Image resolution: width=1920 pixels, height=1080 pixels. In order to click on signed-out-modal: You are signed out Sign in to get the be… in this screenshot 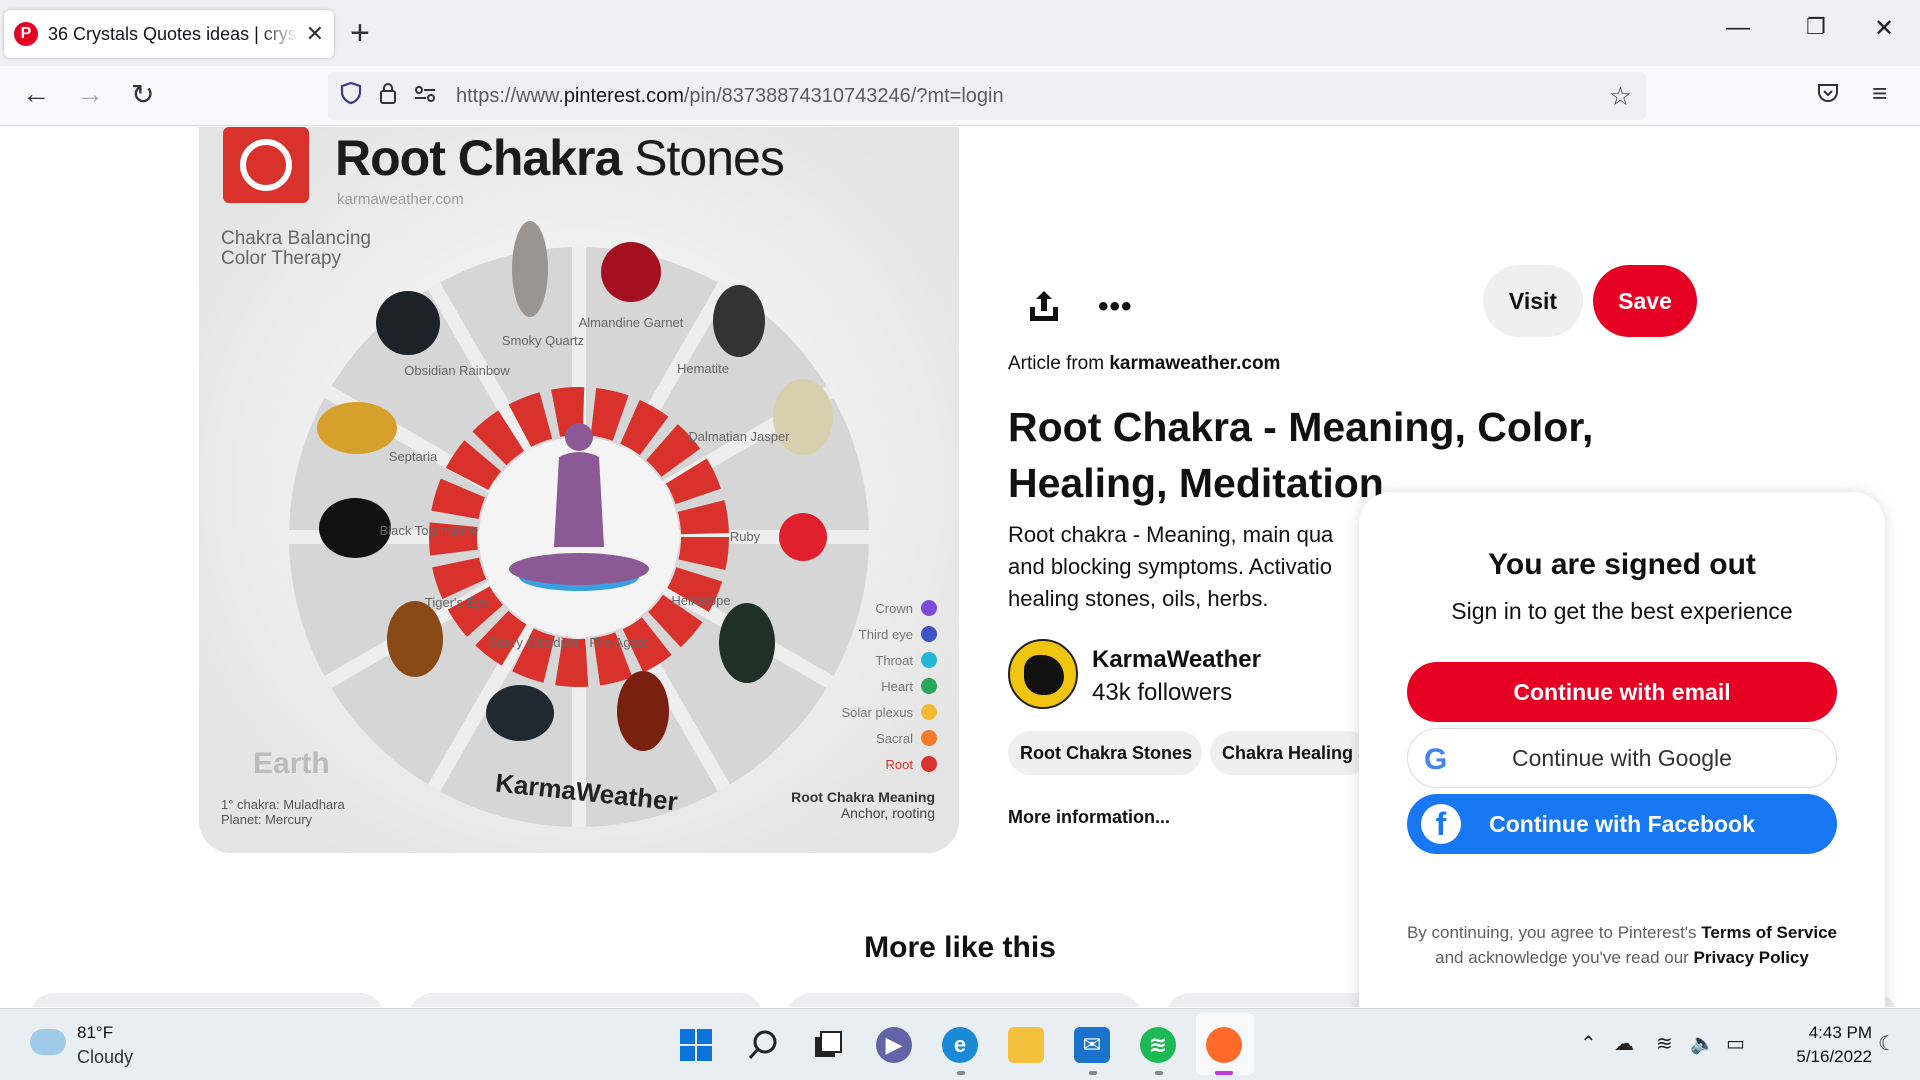, I will do `click(1622, 749)`.